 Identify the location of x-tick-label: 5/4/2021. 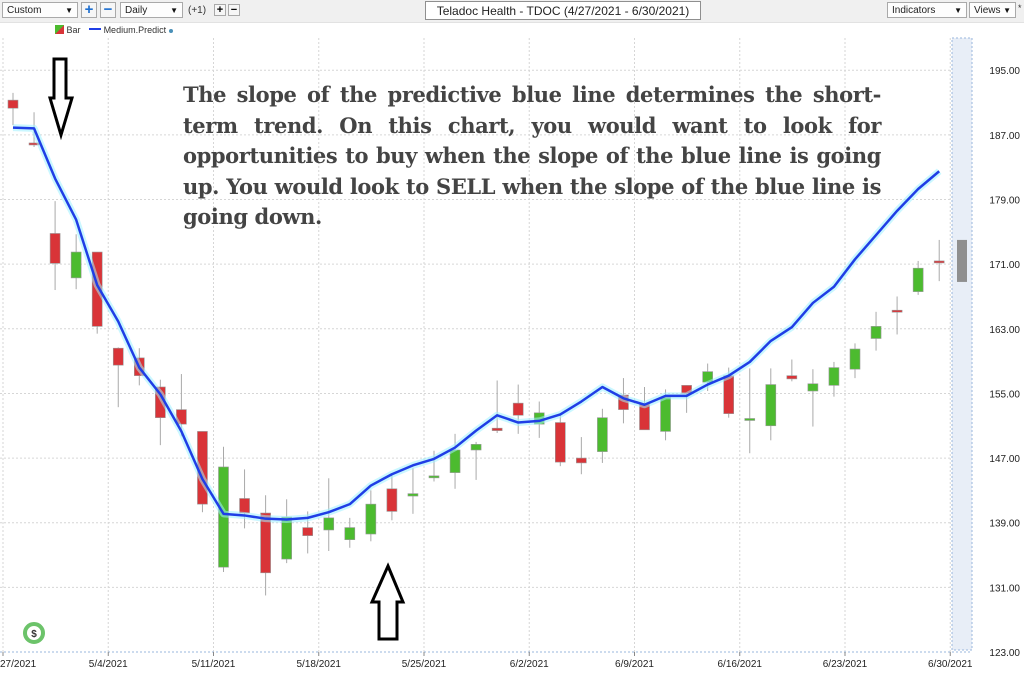
(108, 664).